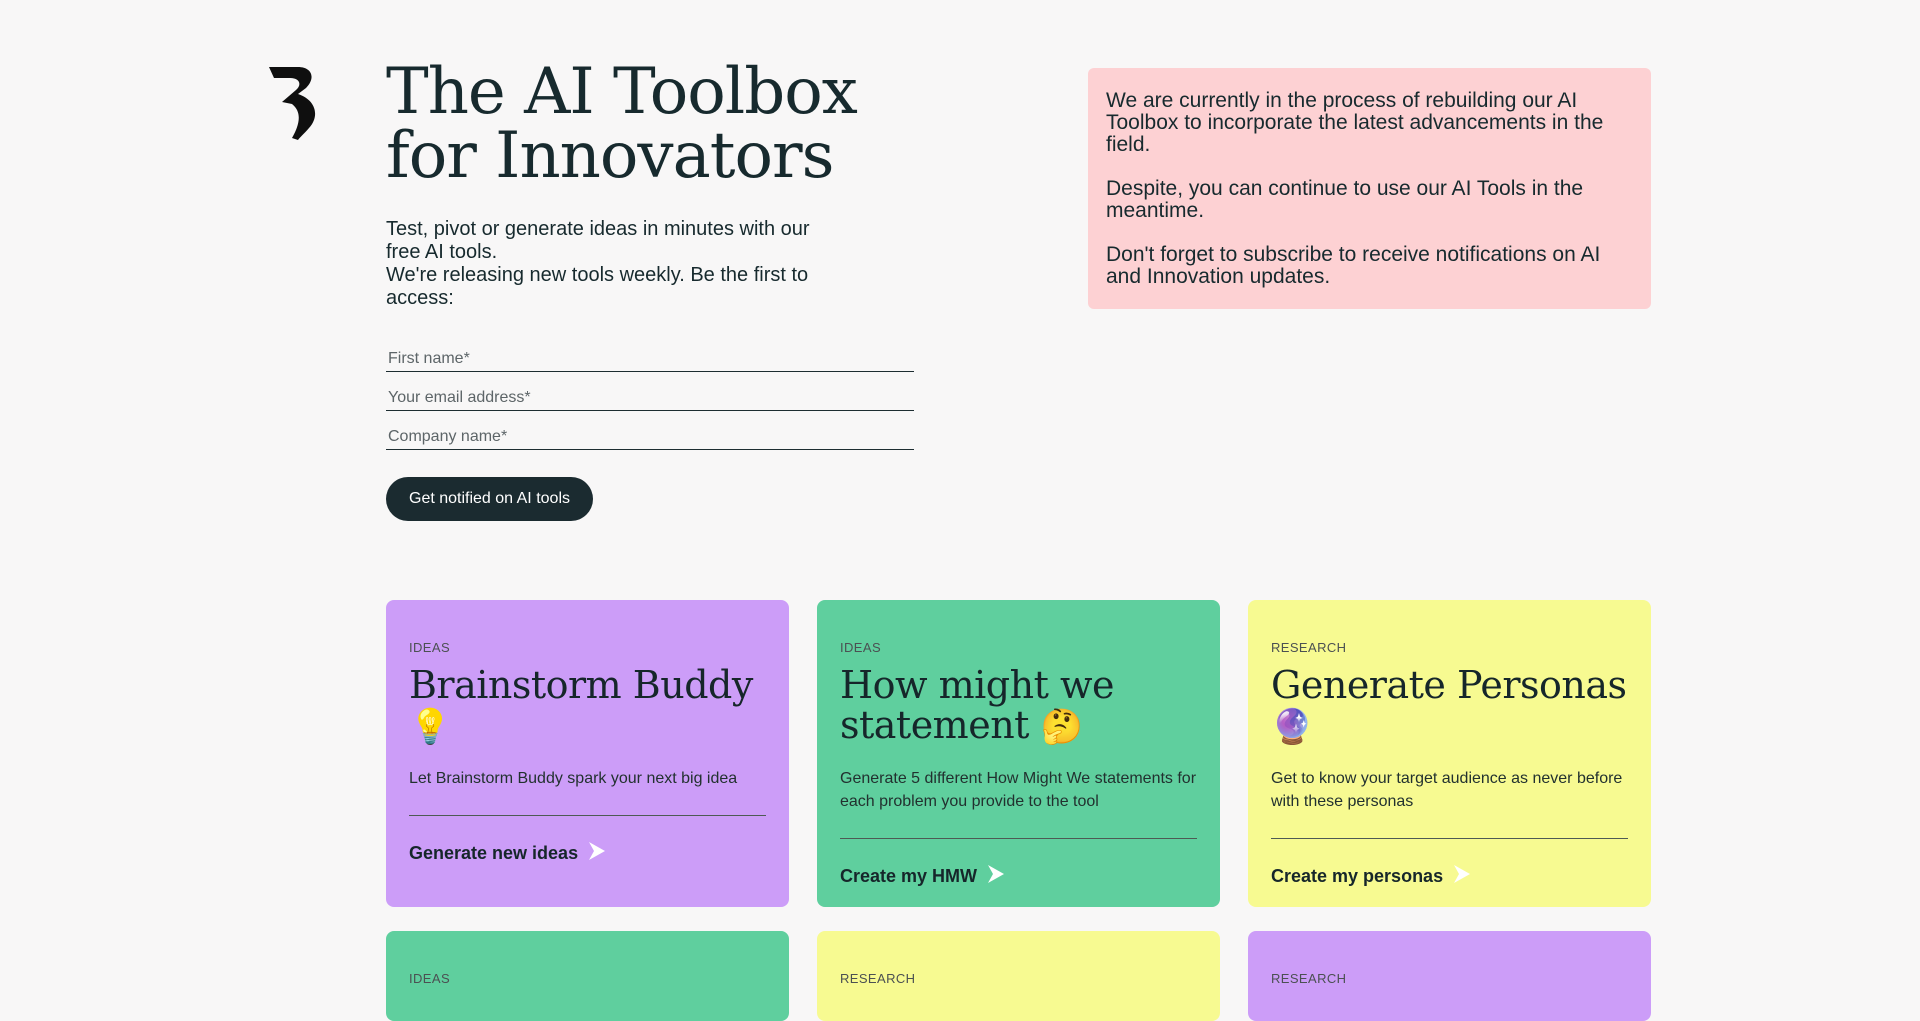 Image resolution: width=1920 pixels, height=1021 pixels. Describe the element at coordinates (430, 727) in the screenshot. I see `card-emoji-icon: 💡` at that location.